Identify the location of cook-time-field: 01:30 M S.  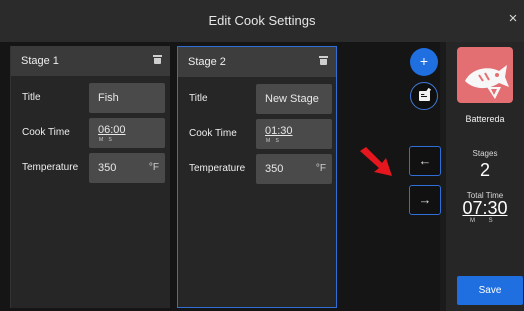
(294, 134).